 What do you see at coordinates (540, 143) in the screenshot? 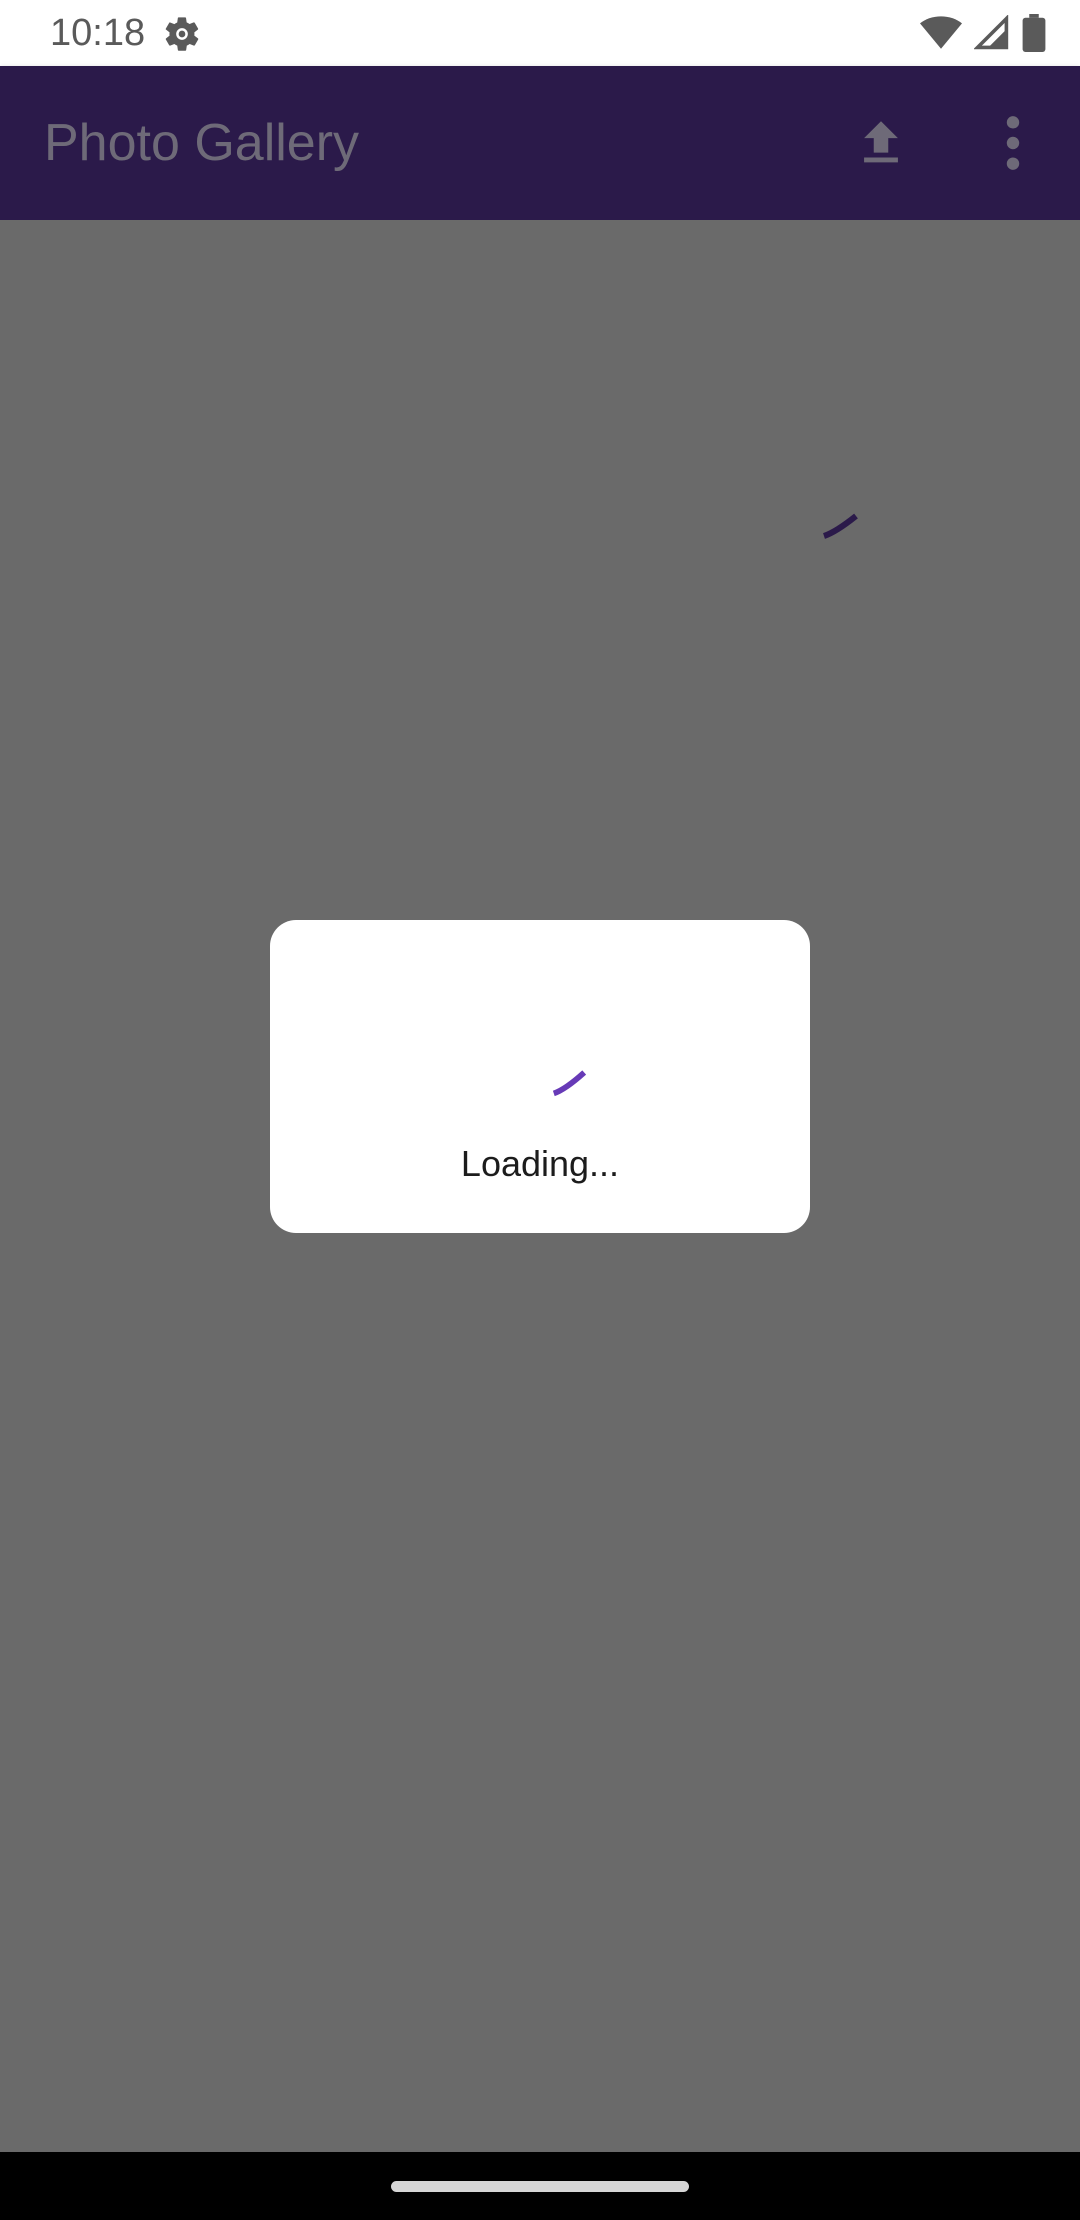
I see `app-bar: Photo Gallery` at bounding box center [540, 143].